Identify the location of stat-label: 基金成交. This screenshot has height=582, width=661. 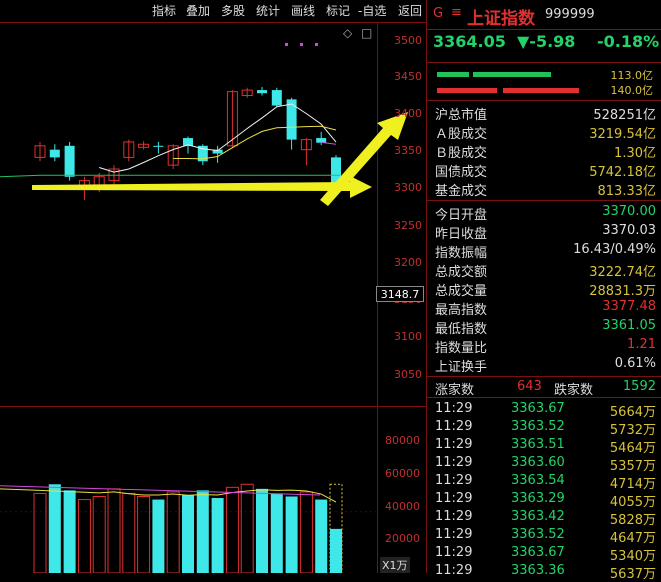
(461, 191).